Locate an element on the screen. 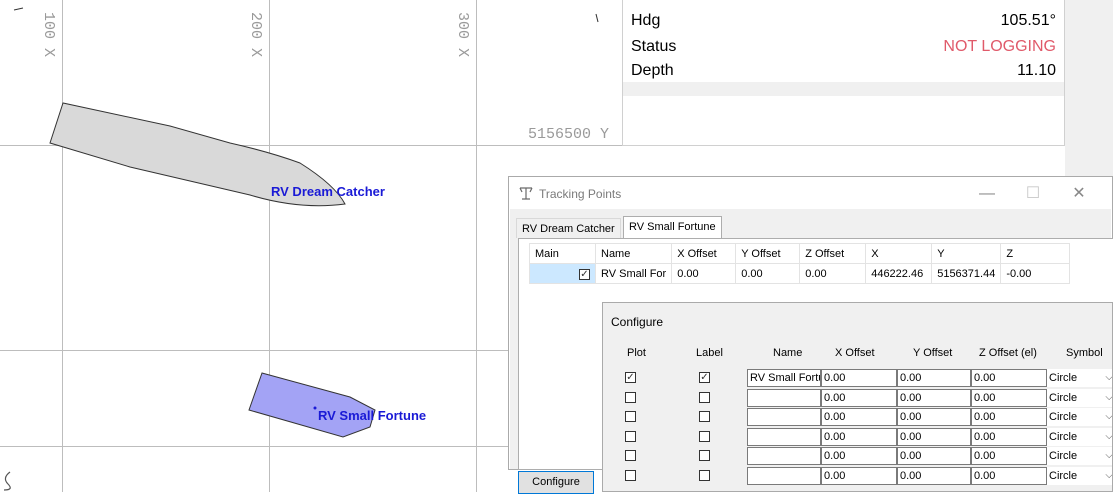  column-header: Main is located at coordinates (562, 253).